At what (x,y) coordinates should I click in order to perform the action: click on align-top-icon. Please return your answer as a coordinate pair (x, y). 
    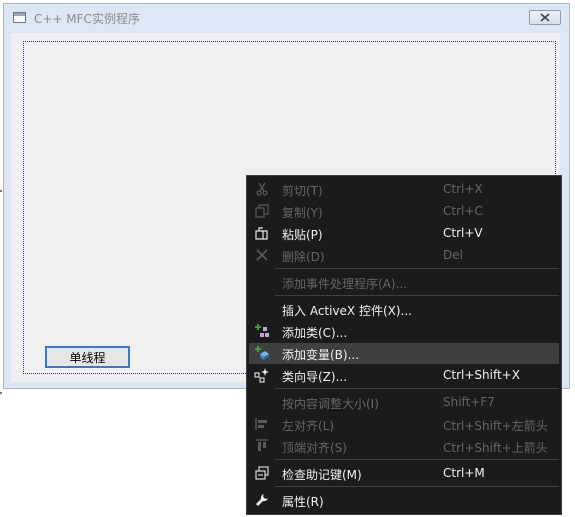
    Looking at the image, I should click on (262, 446).